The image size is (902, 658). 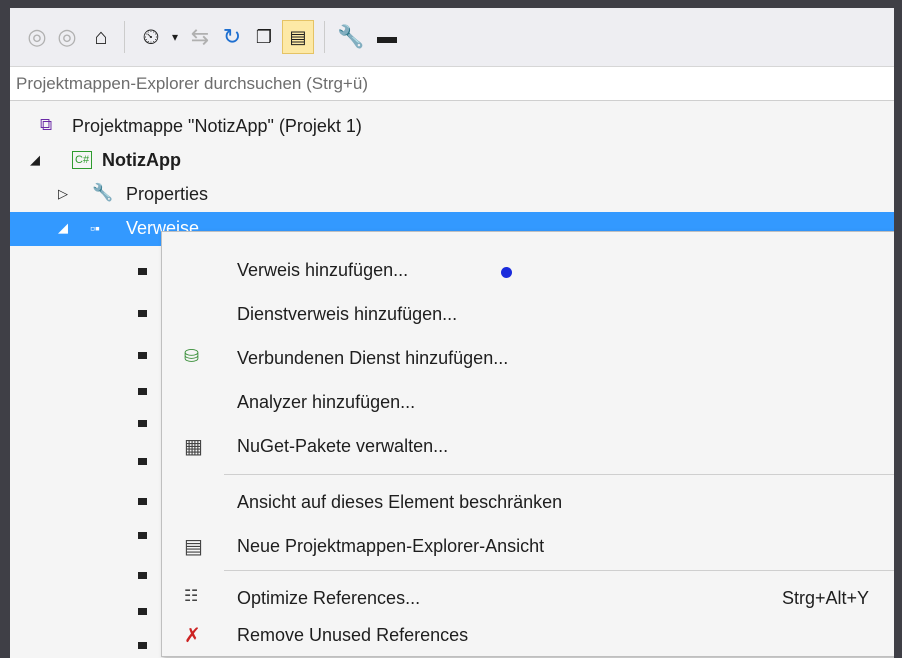 I want to click on csharp-project-icon: C#, so click(x=82, y=160).